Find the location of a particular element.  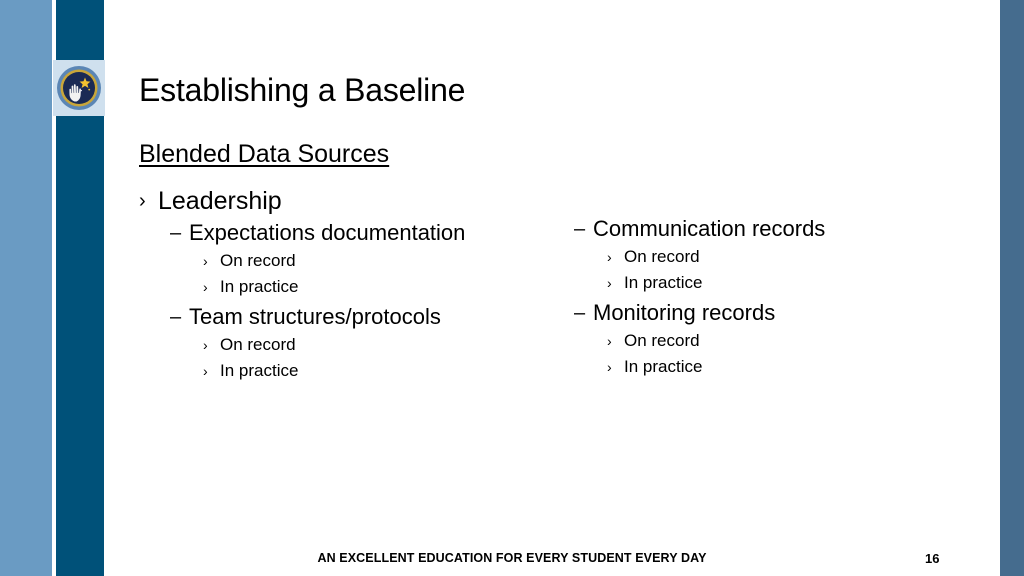

slide-number: 16 is located at coordinates (932, 558).